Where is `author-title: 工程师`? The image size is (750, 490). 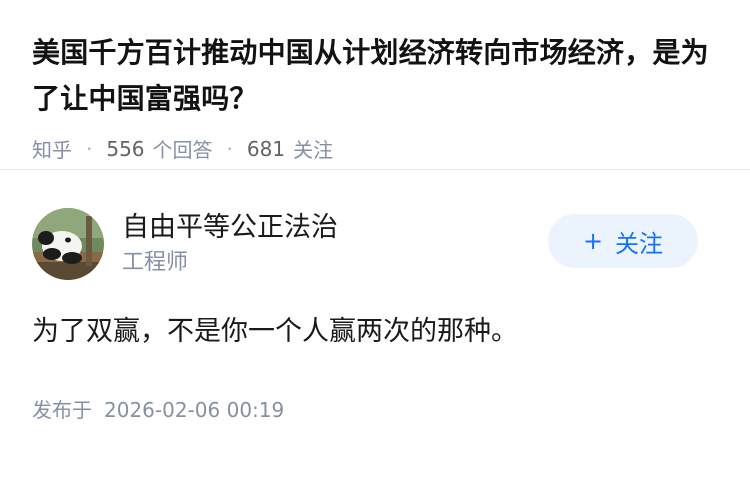
author-title: 工程师 is located at coordinates (155, 262).